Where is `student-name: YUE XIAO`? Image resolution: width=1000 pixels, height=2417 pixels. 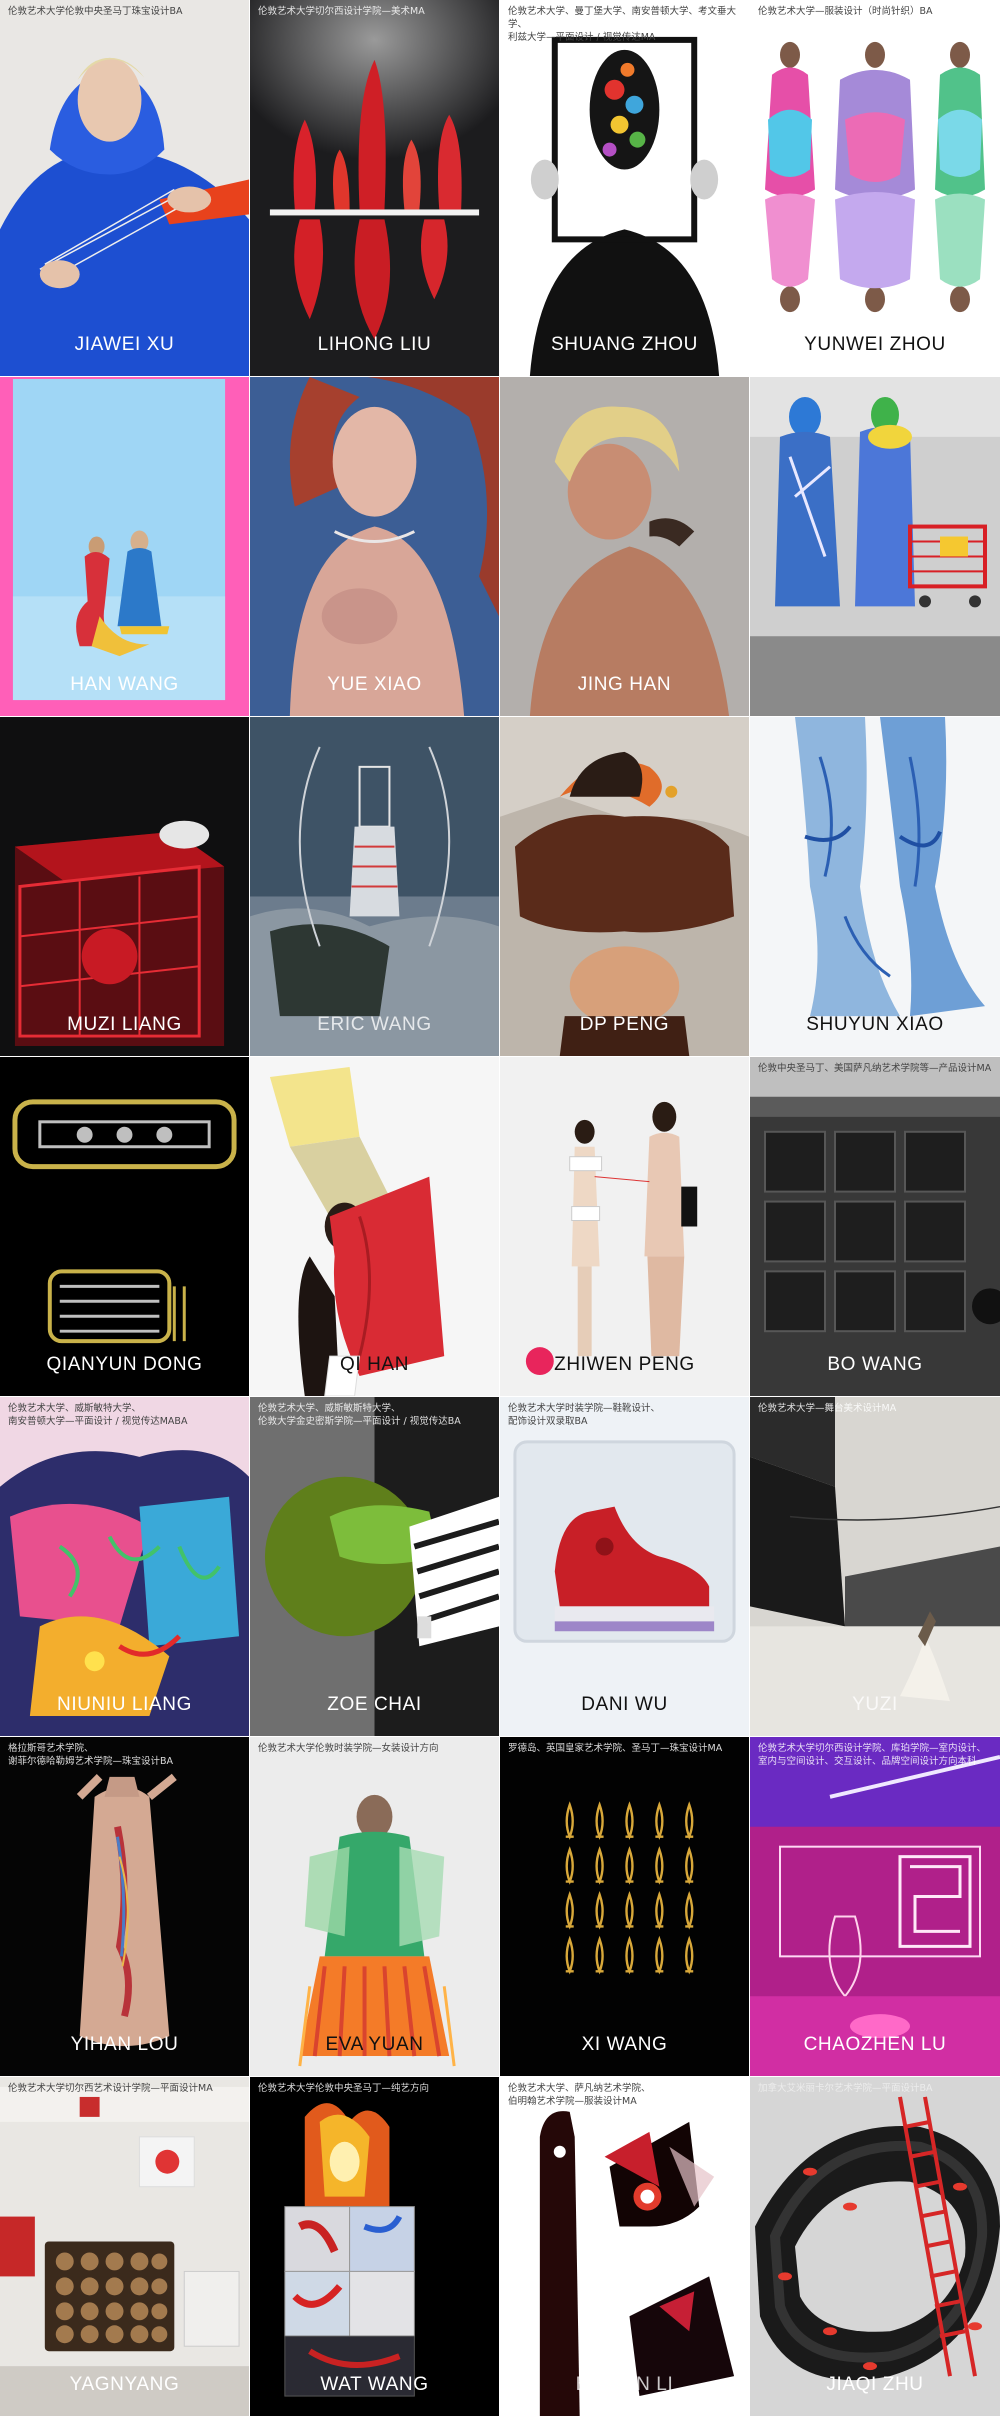 student-name: YUE XIAO is located at coordinates (374, 684).